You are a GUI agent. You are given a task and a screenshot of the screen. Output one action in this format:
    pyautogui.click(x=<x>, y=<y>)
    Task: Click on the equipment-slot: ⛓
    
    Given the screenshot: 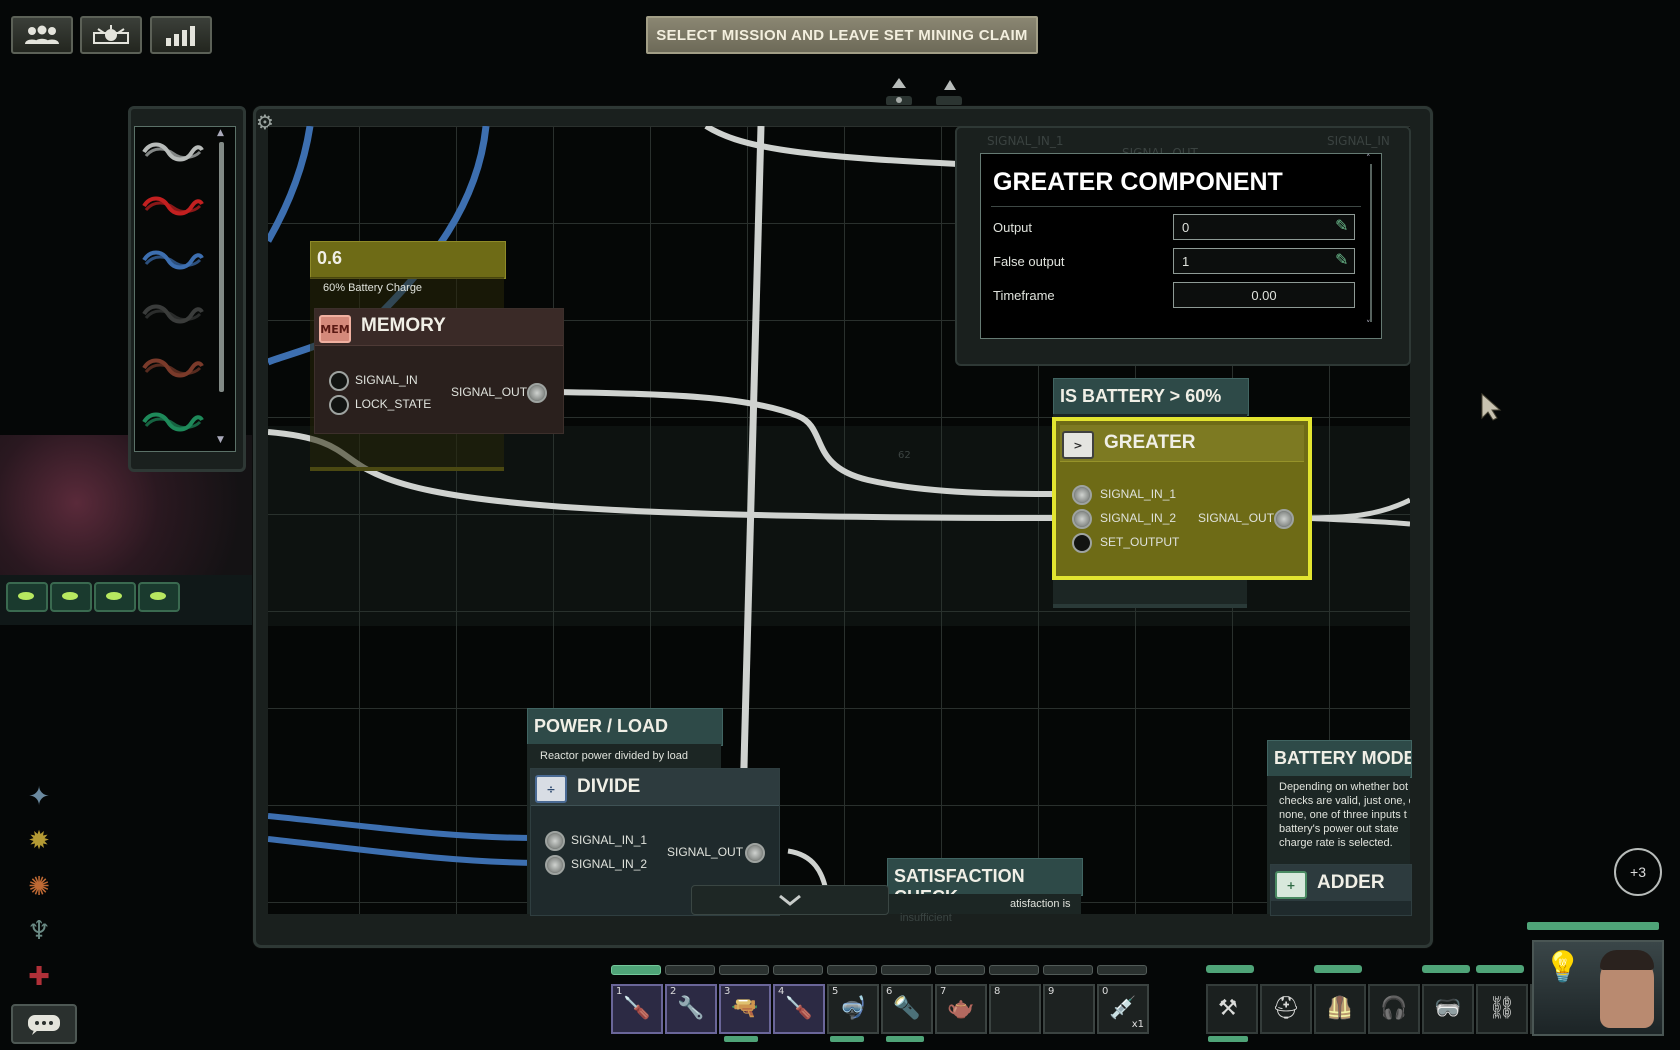 What is the action you would take?
    pyautogui.click(x=1502, y=1009)
    